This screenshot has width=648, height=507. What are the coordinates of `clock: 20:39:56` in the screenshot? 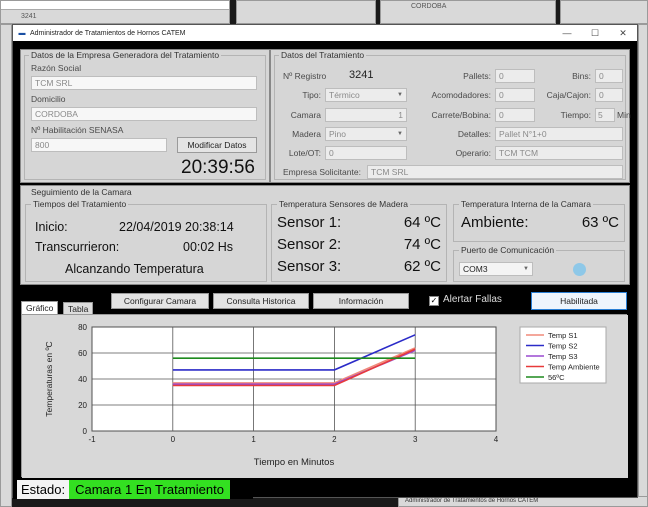 It's located at (218, 167).